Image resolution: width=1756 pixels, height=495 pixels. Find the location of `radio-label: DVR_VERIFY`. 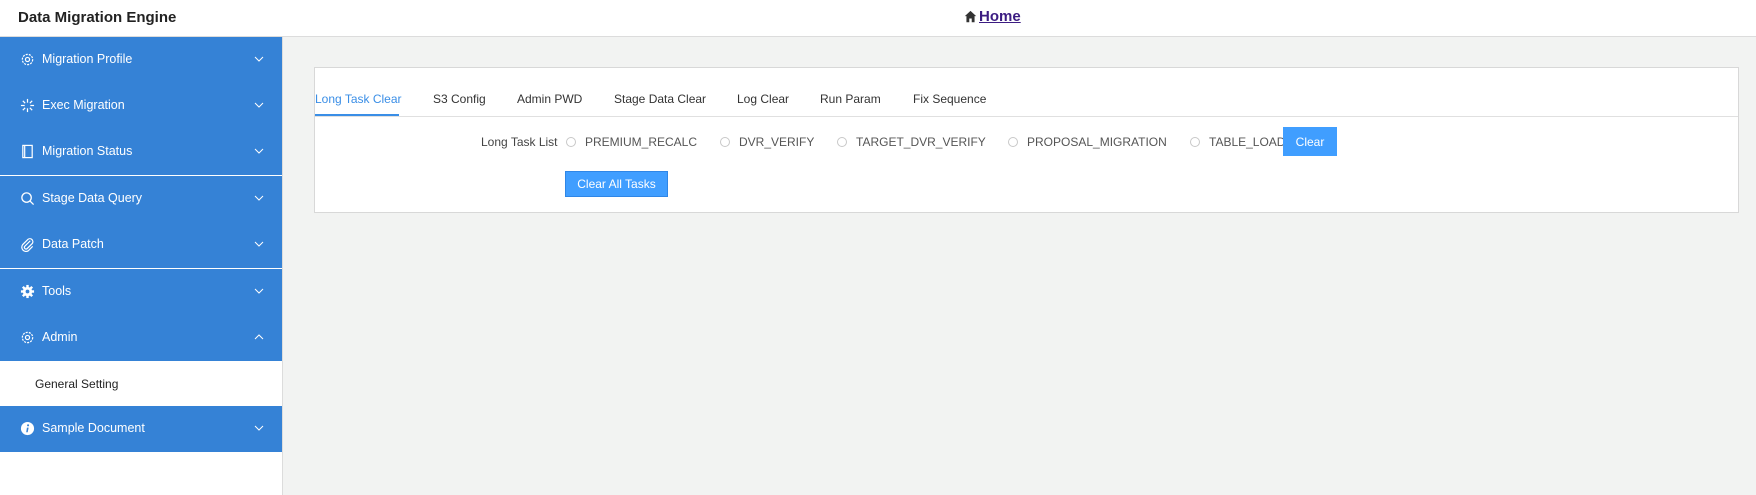

radio-label: DVR_VERIFY is located at coordinates (777, 142).